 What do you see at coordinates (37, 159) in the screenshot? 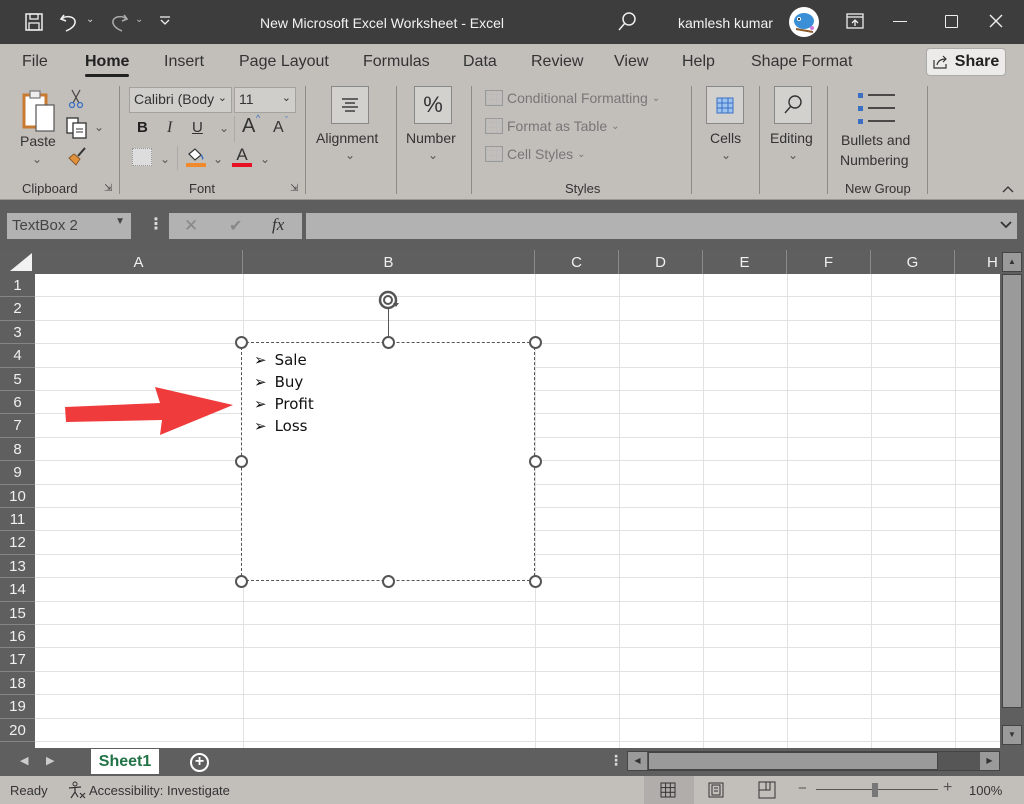
I see `paste-dropdown-icon: ⌄` at bounding box center [37, 159].